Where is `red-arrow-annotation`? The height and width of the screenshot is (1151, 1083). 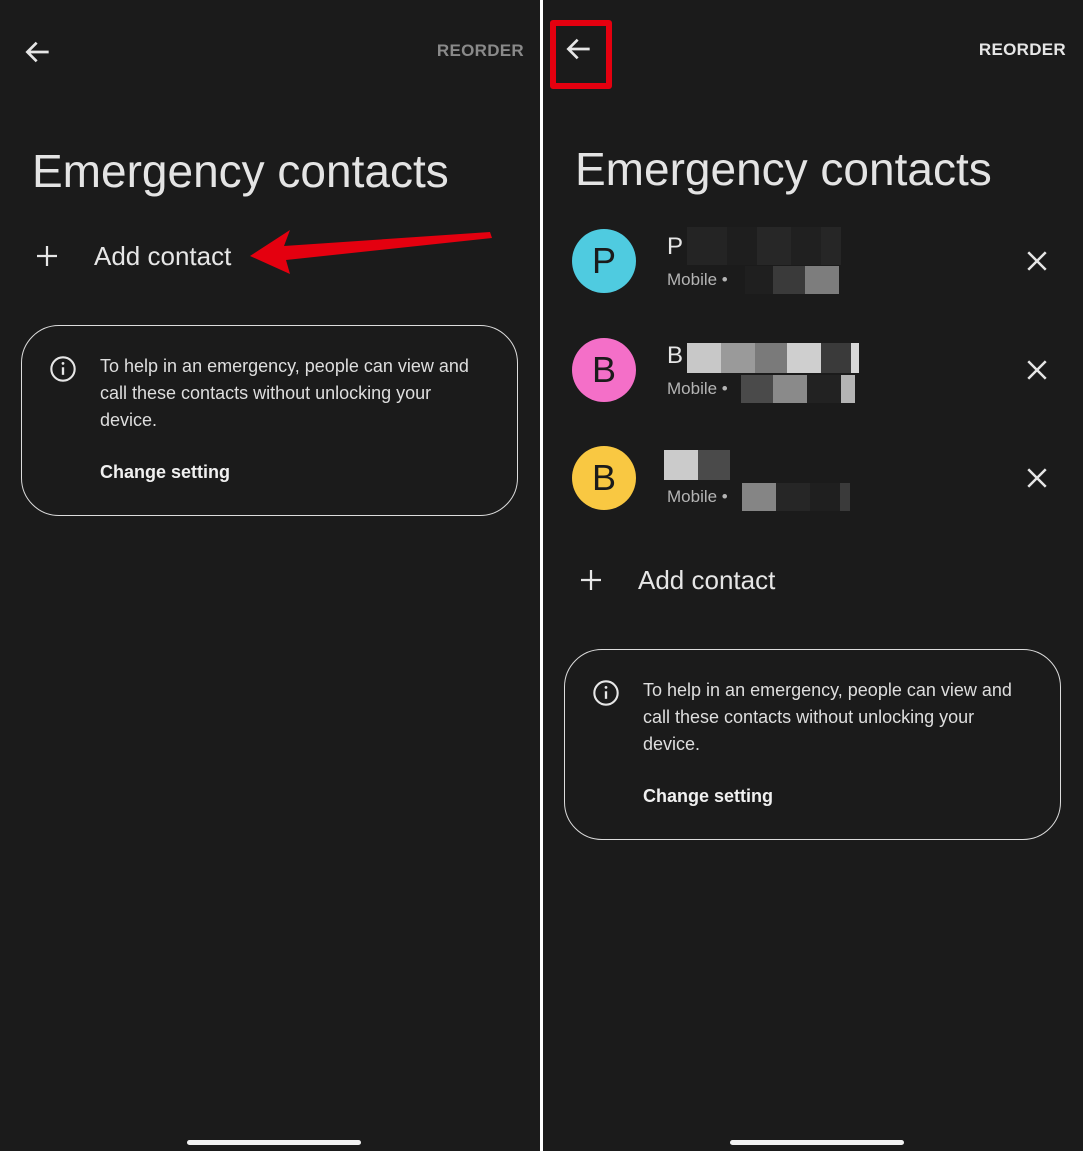 red-arrow-annotation is located at coordinates (371, 252).